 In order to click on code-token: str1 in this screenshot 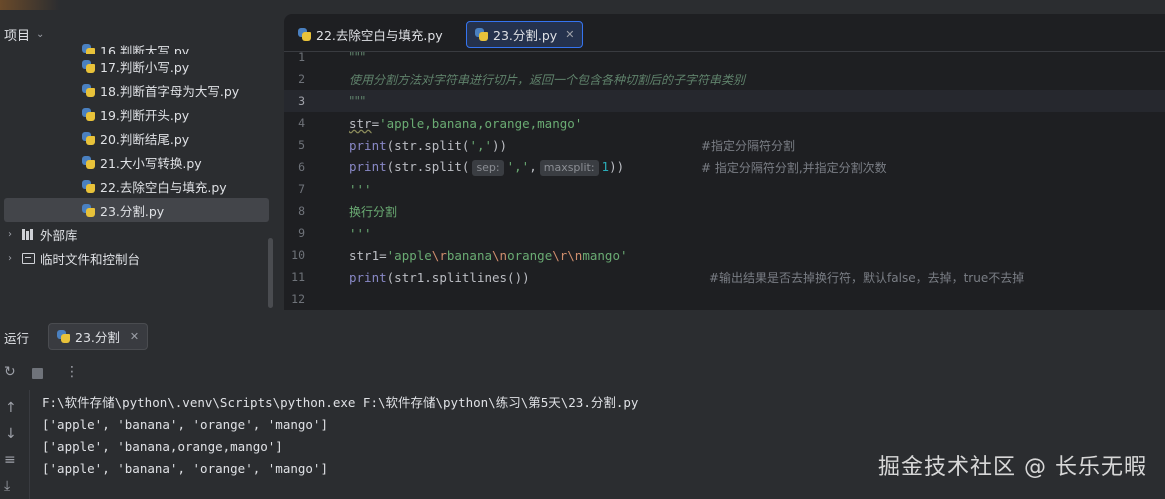, I will do `click(364, 255)`.